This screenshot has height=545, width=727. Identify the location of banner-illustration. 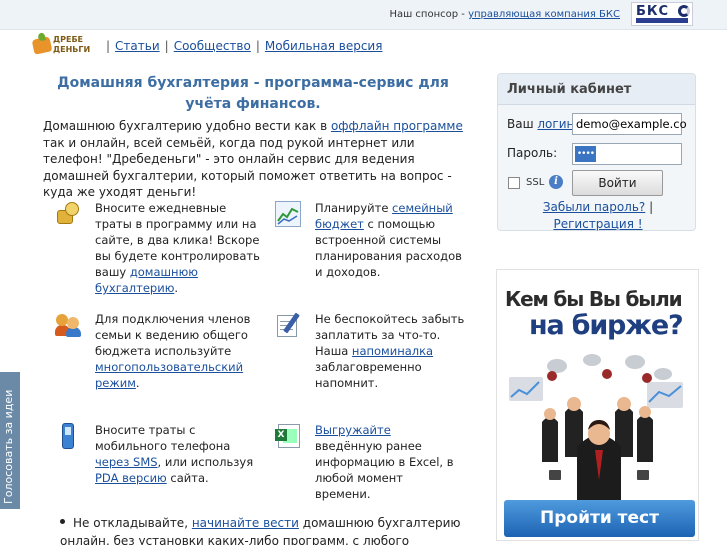
(596, 428).